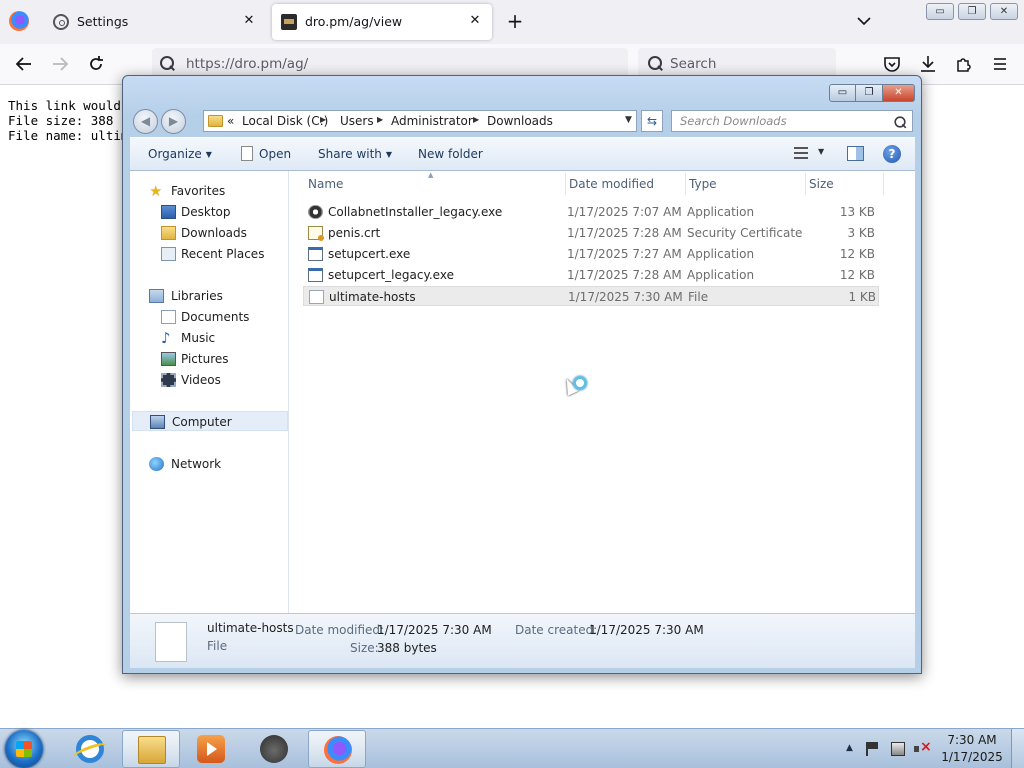 This screenshot has height=768, width=1024. I want to click on restore-button: ❐, so click(972, 11).